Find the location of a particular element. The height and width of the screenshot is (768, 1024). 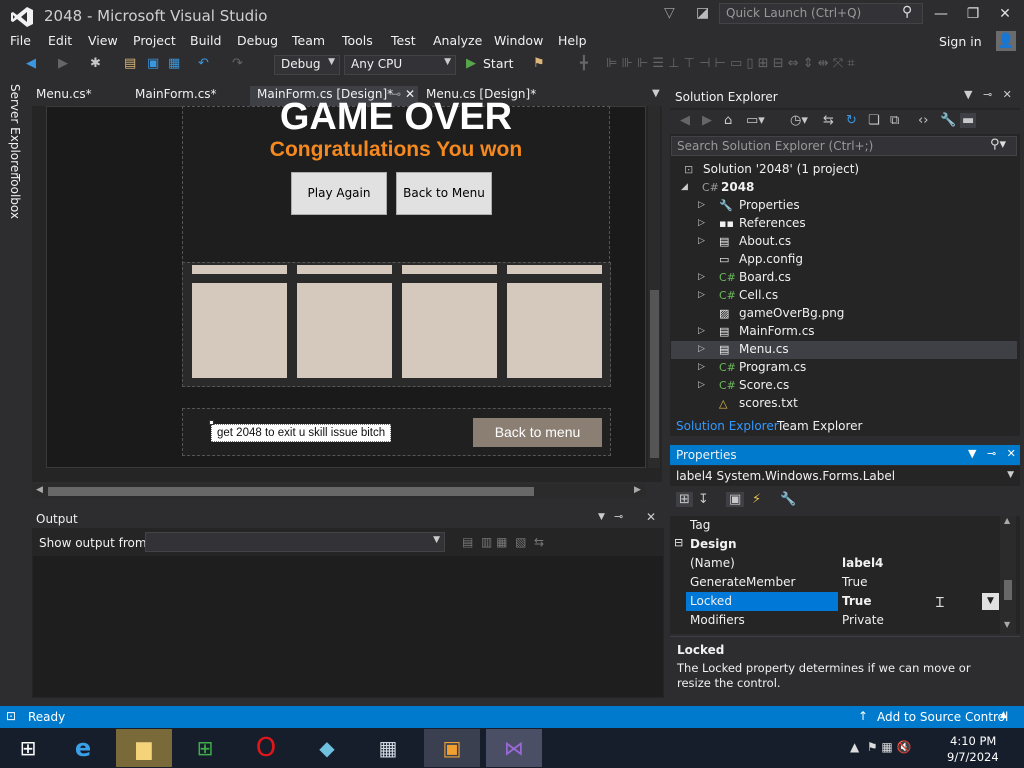

tree-item: ▷ C# Score.cs is located at coordinates (844, 386).